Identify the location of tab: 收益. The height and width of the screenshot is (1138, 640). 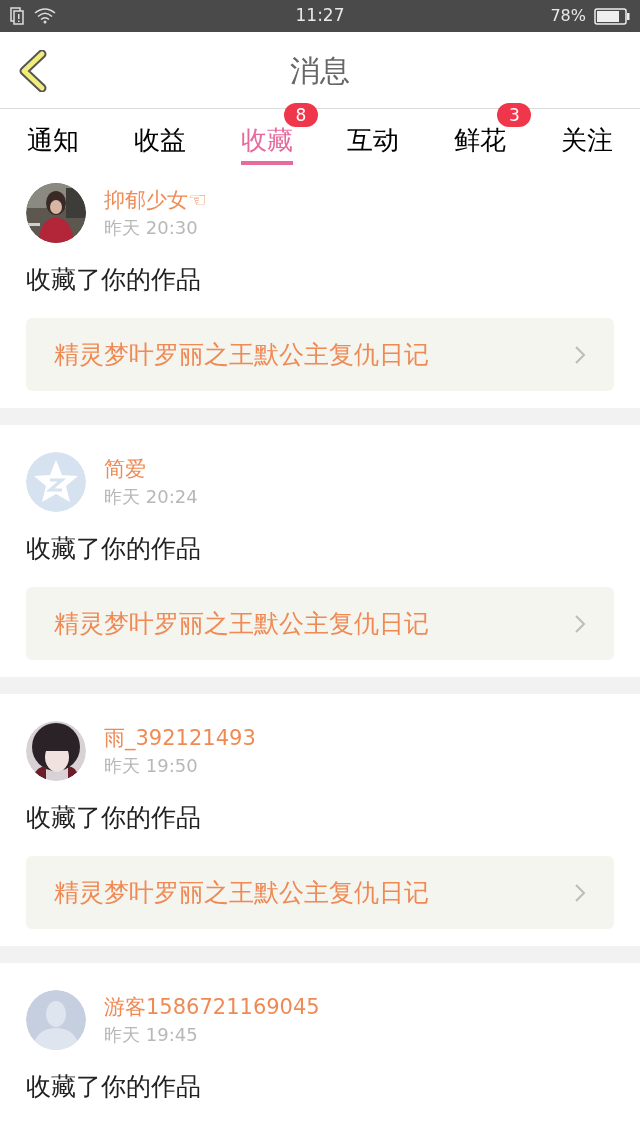
(160, 144).